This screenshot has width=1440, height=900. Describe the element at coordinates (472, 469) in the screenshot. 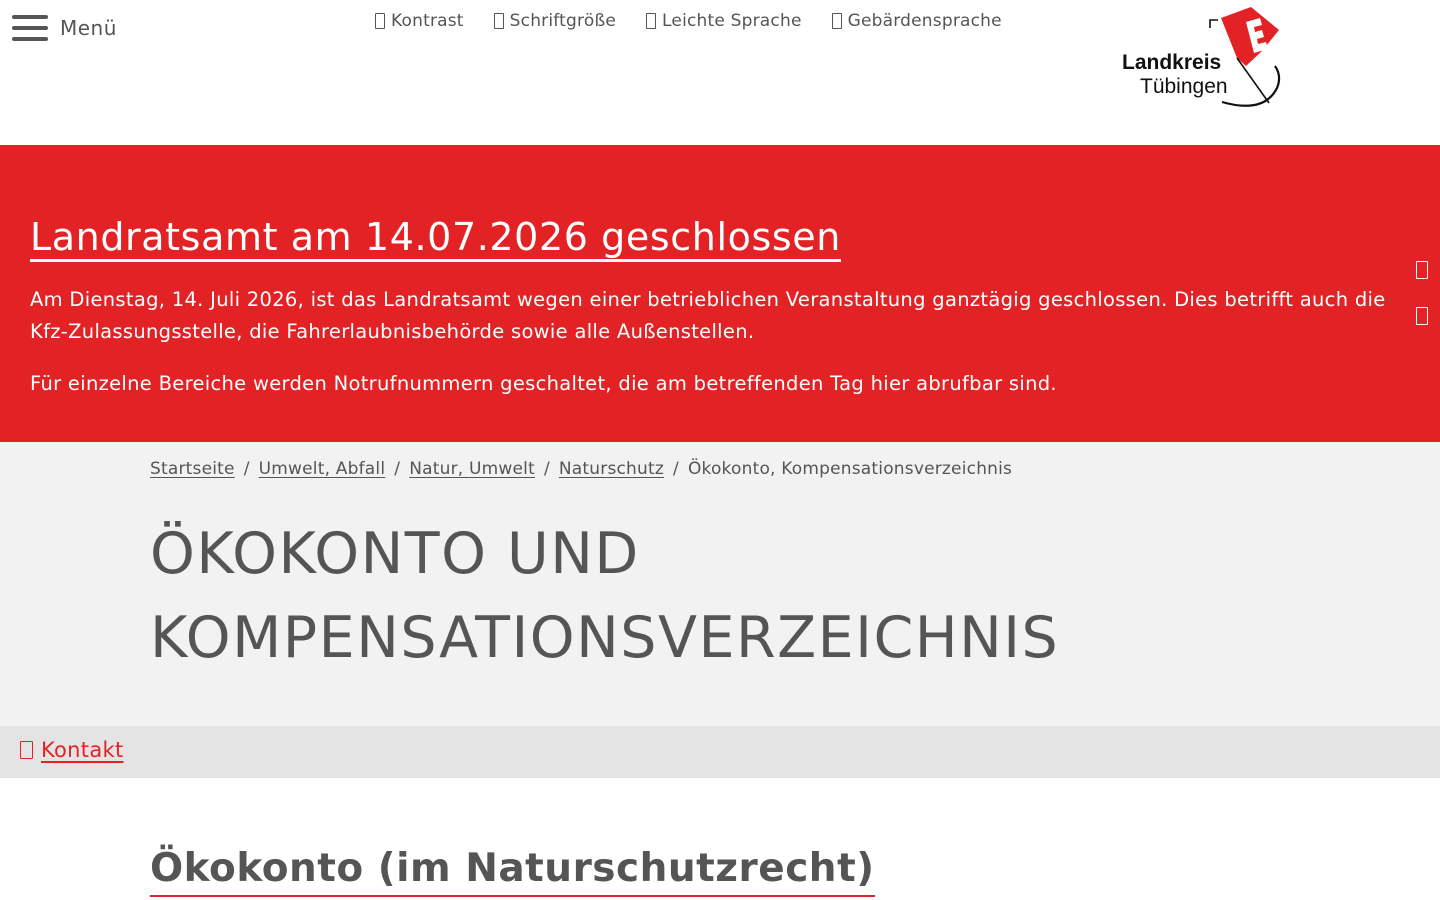

I see `breadcrumb-natur-umwelt: Natur, Umwelt` at that location.